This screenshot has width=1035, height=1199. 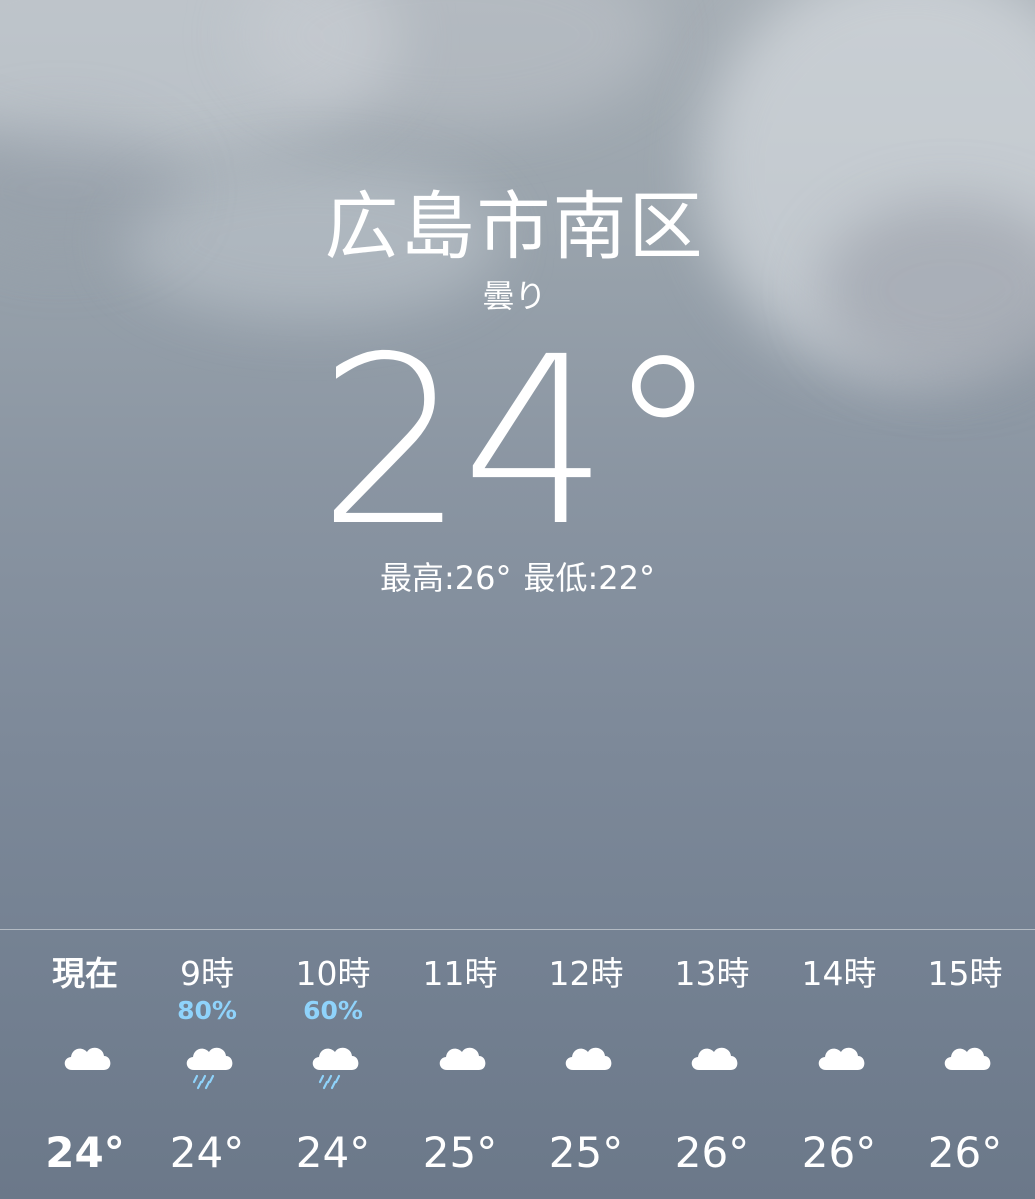 I want to click on hourly-item: 13時 26°, so click(x=712, y=1064).